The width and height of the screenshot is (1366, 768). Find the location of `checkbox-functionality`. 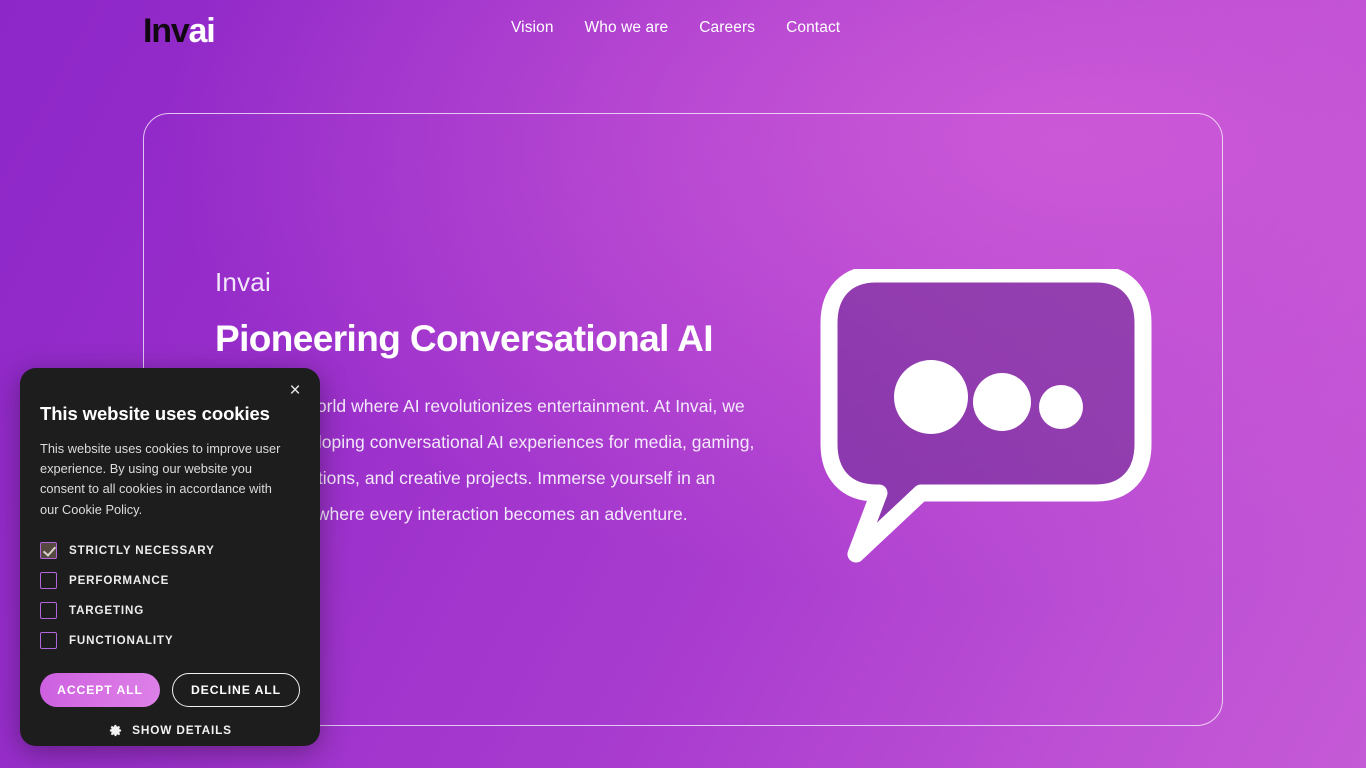

checkbox-functionality is located at coordinates (48, 641).